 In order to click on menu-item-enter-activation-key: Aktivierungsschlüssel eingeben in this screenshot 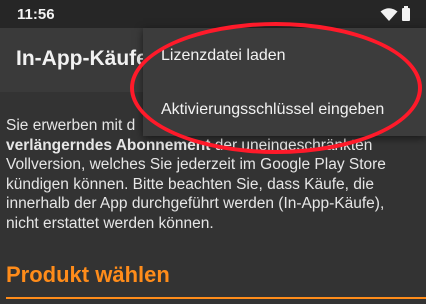, I will do `click(284, 108)`.